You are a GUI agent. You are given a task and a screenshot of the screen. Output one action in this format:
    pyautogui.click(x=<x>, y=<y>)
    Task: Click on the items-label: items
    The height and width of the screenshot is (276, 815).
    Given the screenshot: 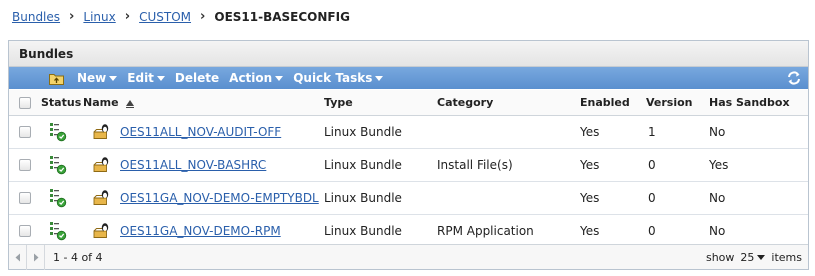 What is the action you would take?
    pyautogui.click(x=786, y=257)
    